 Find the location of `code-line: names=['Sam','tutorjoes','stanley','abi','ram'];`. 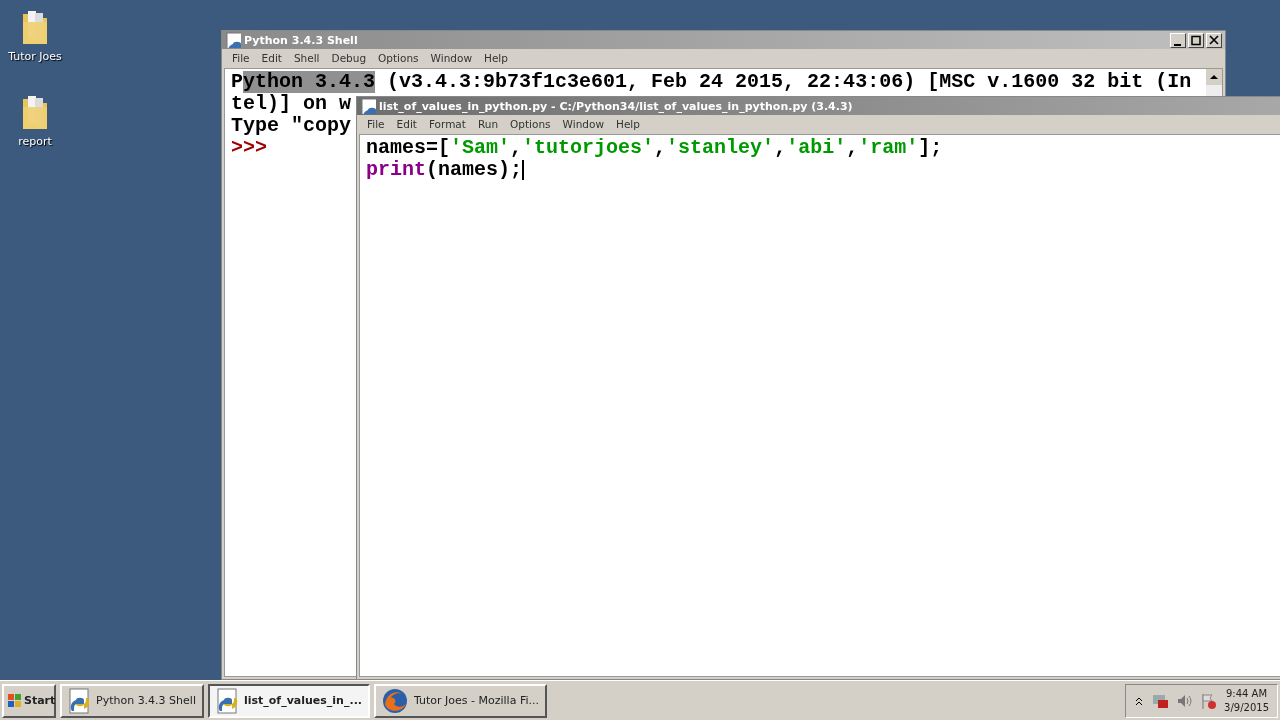

code-line: names=['Sam','tutorjoes','stanley','abi','ram']; is located at coordinates (654, 148).